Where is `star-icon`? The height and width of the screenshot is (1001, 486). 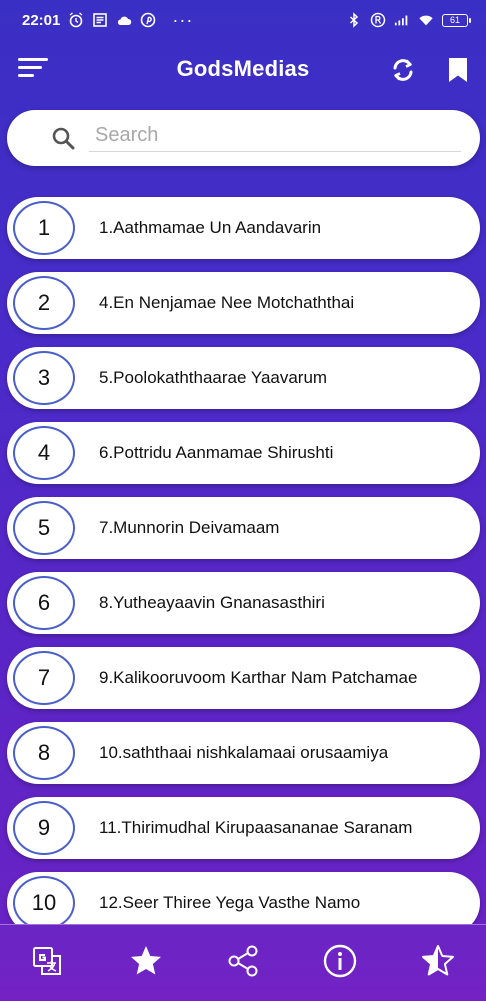
star-icon is located at coordinates (146, 960).